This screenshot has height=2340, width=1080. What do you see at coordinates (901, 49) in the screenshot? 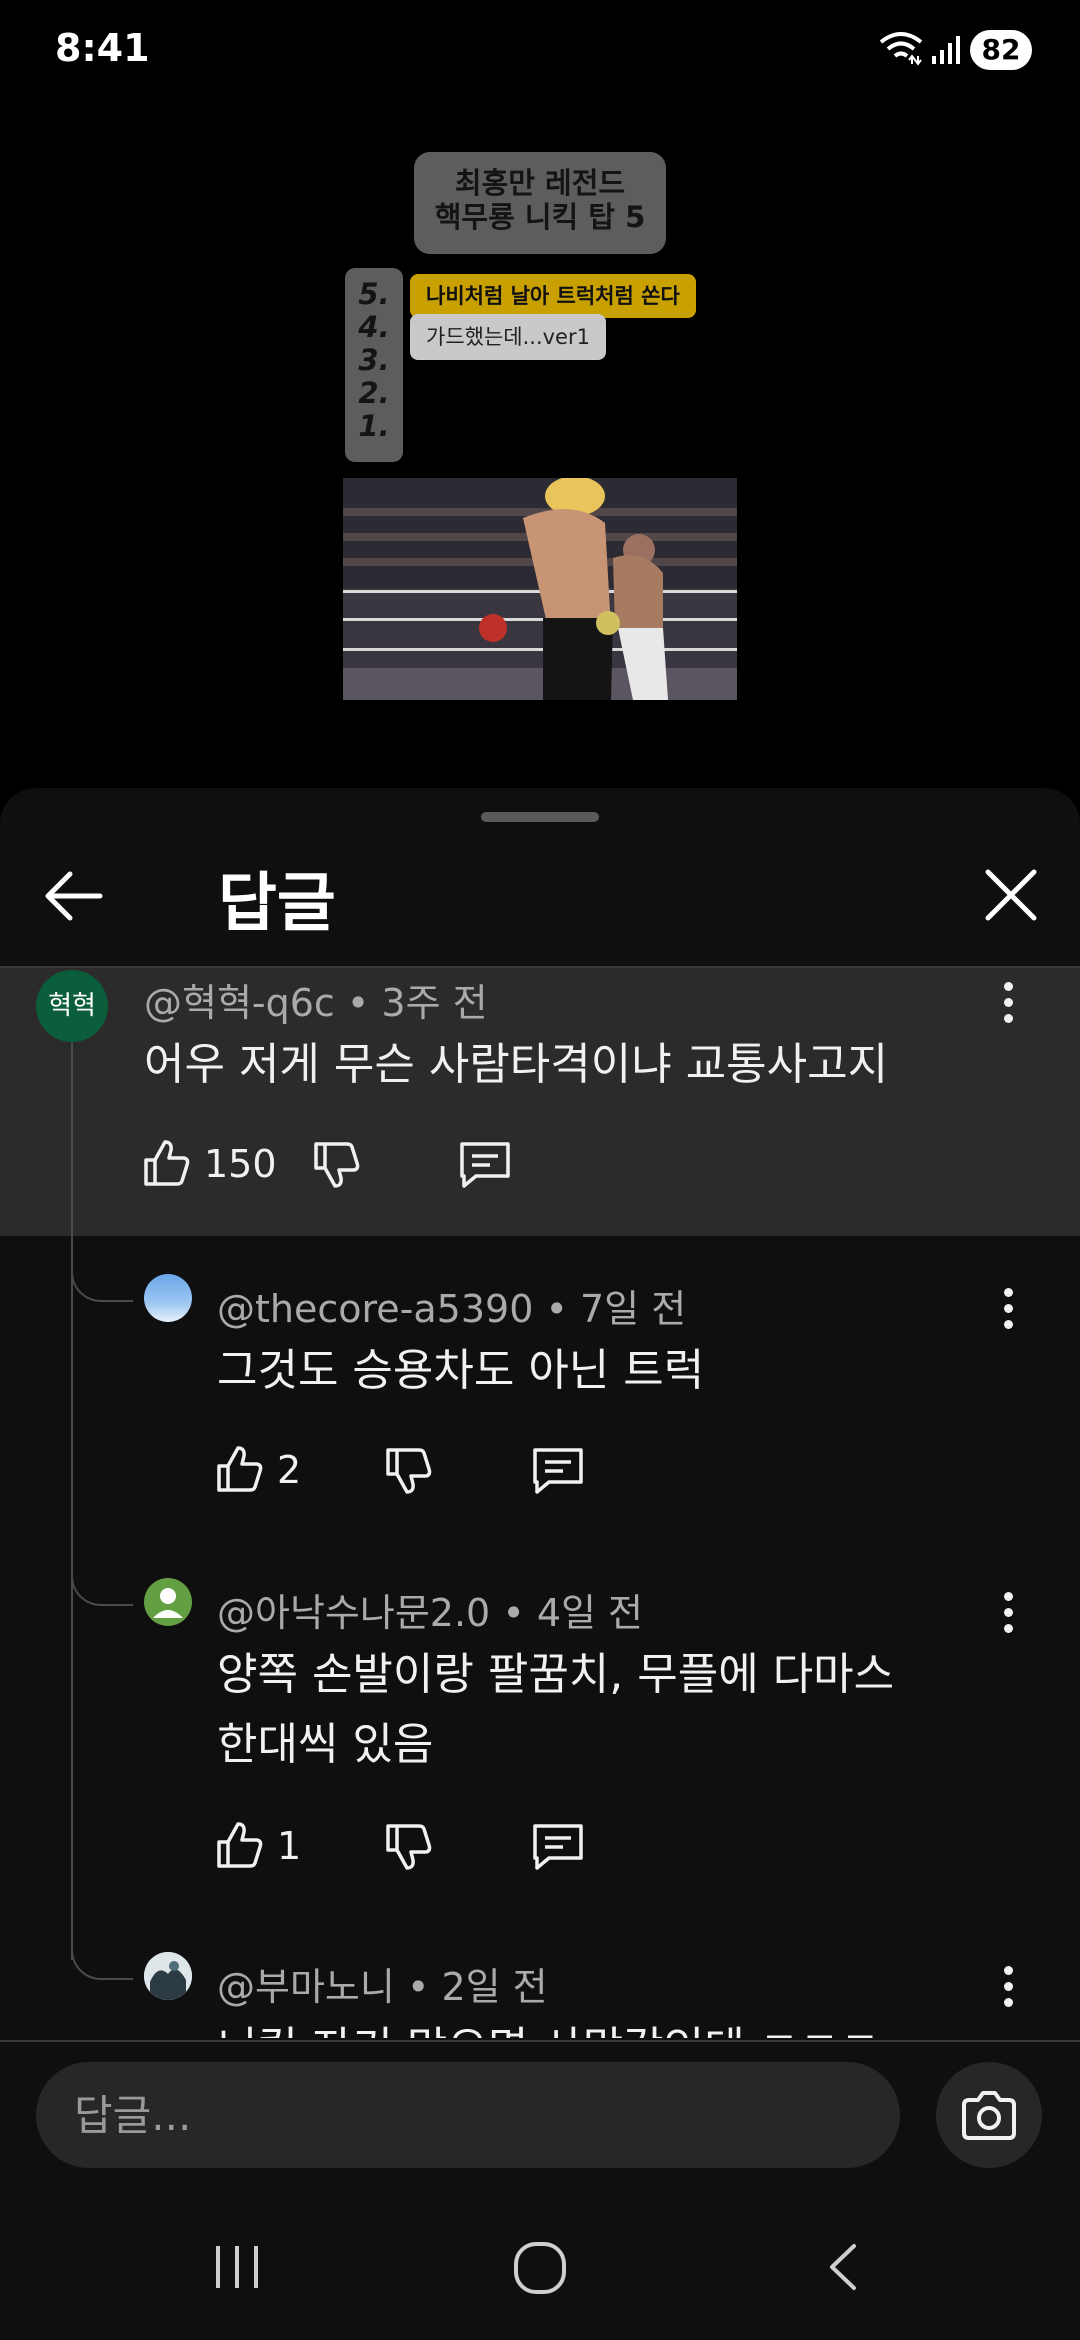
I see `wifi-icon` at bounding box center [901, 49].